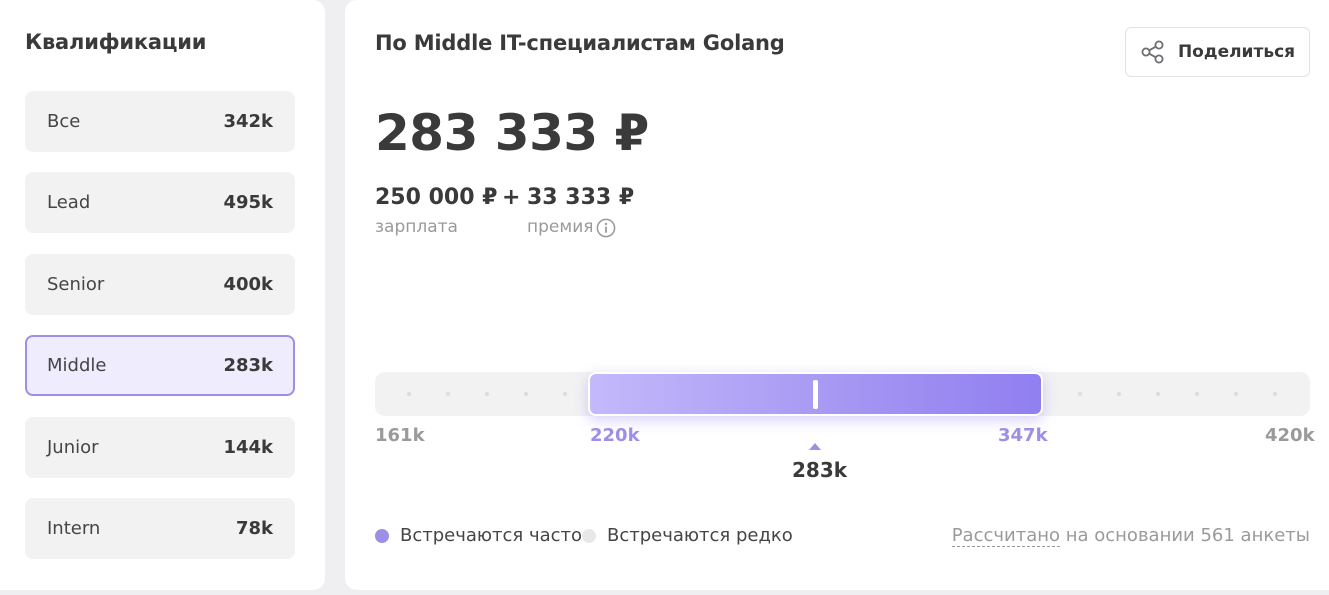 The width and height of the screenshot is (1329, 595). What do you see at coordinates (581, 197) in the screenshot?
I see `bonus-value: 33 333 ₽` at bounding box center [581, 197].